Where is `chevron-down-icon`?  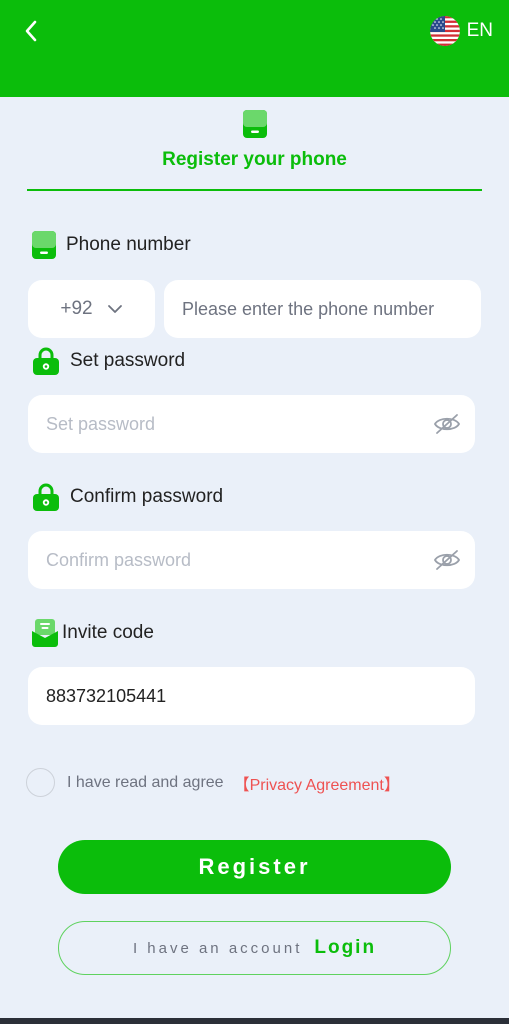
chevron-down-icon is located at coordinates (114, 309).